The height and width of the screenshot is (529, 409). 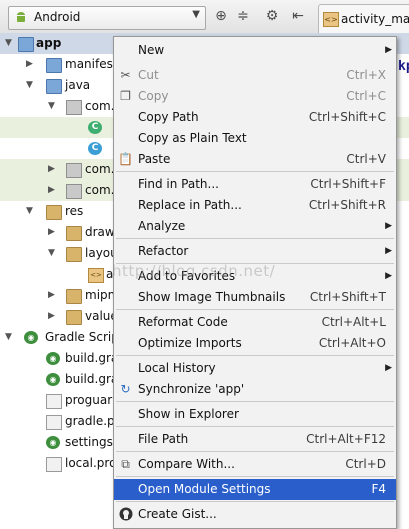 I want to click on menu-item-cut: ✂ Cut Ctrl+X, so click(x=255, y=75).